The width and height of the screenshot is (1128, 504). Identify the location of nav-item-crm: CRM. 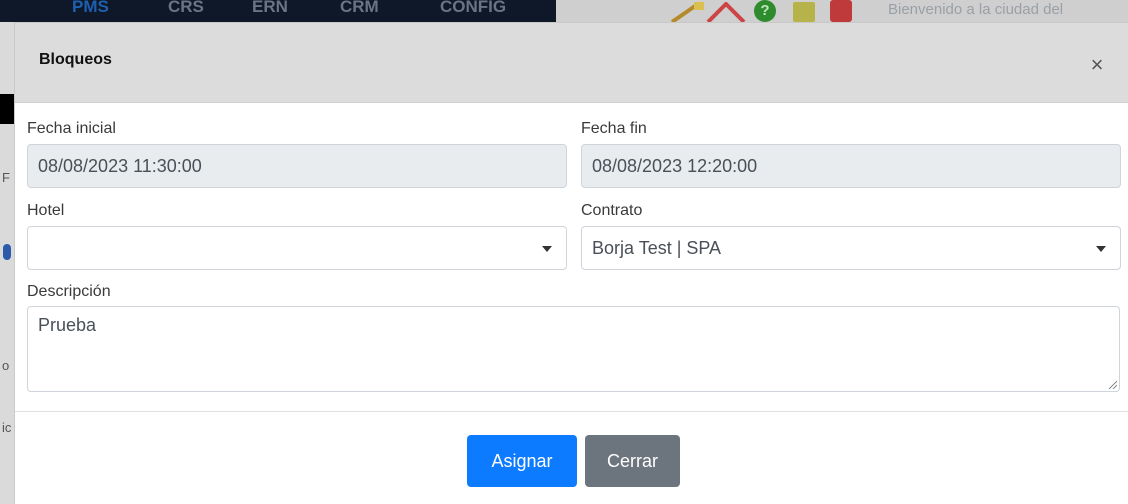
(359, 8).